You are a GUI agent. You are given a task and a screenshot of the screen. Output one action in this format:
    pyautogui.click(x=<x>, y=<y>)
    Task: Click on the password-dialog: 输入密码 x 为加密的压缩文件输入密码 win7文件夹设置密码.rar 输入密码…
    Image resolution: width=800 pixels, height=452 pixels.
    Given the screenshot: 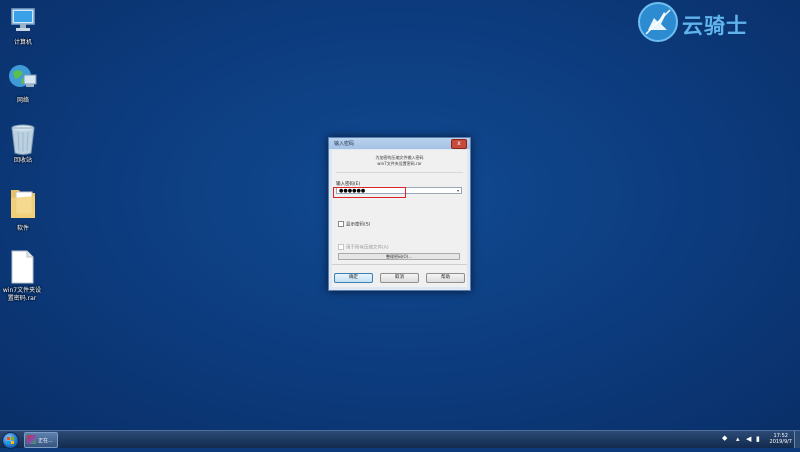 What is the action you would take?
    pyautogui.click(x=399, y=214)
    